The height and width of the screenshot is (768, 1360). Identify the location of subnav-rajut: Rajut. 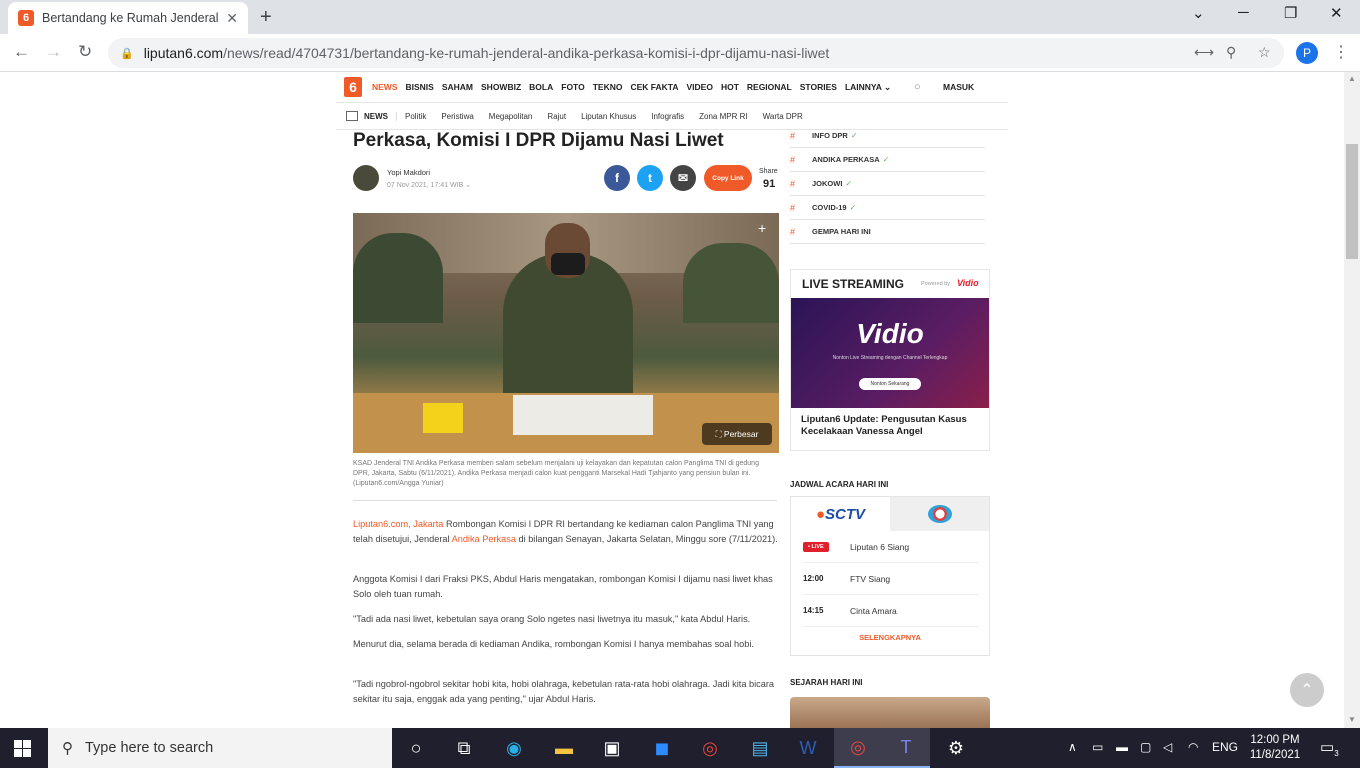
(556, 116).